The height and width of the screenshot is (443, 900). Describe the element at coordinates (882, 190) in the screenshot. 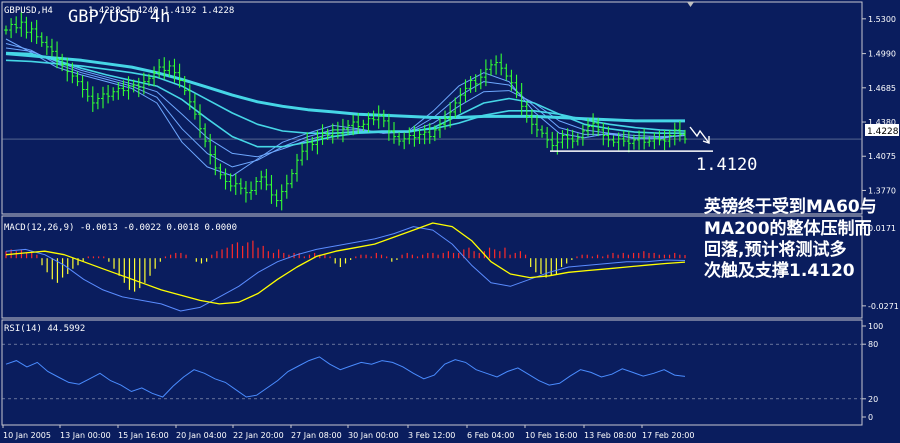

I see `price-tick-label: 1.3770` at that location.